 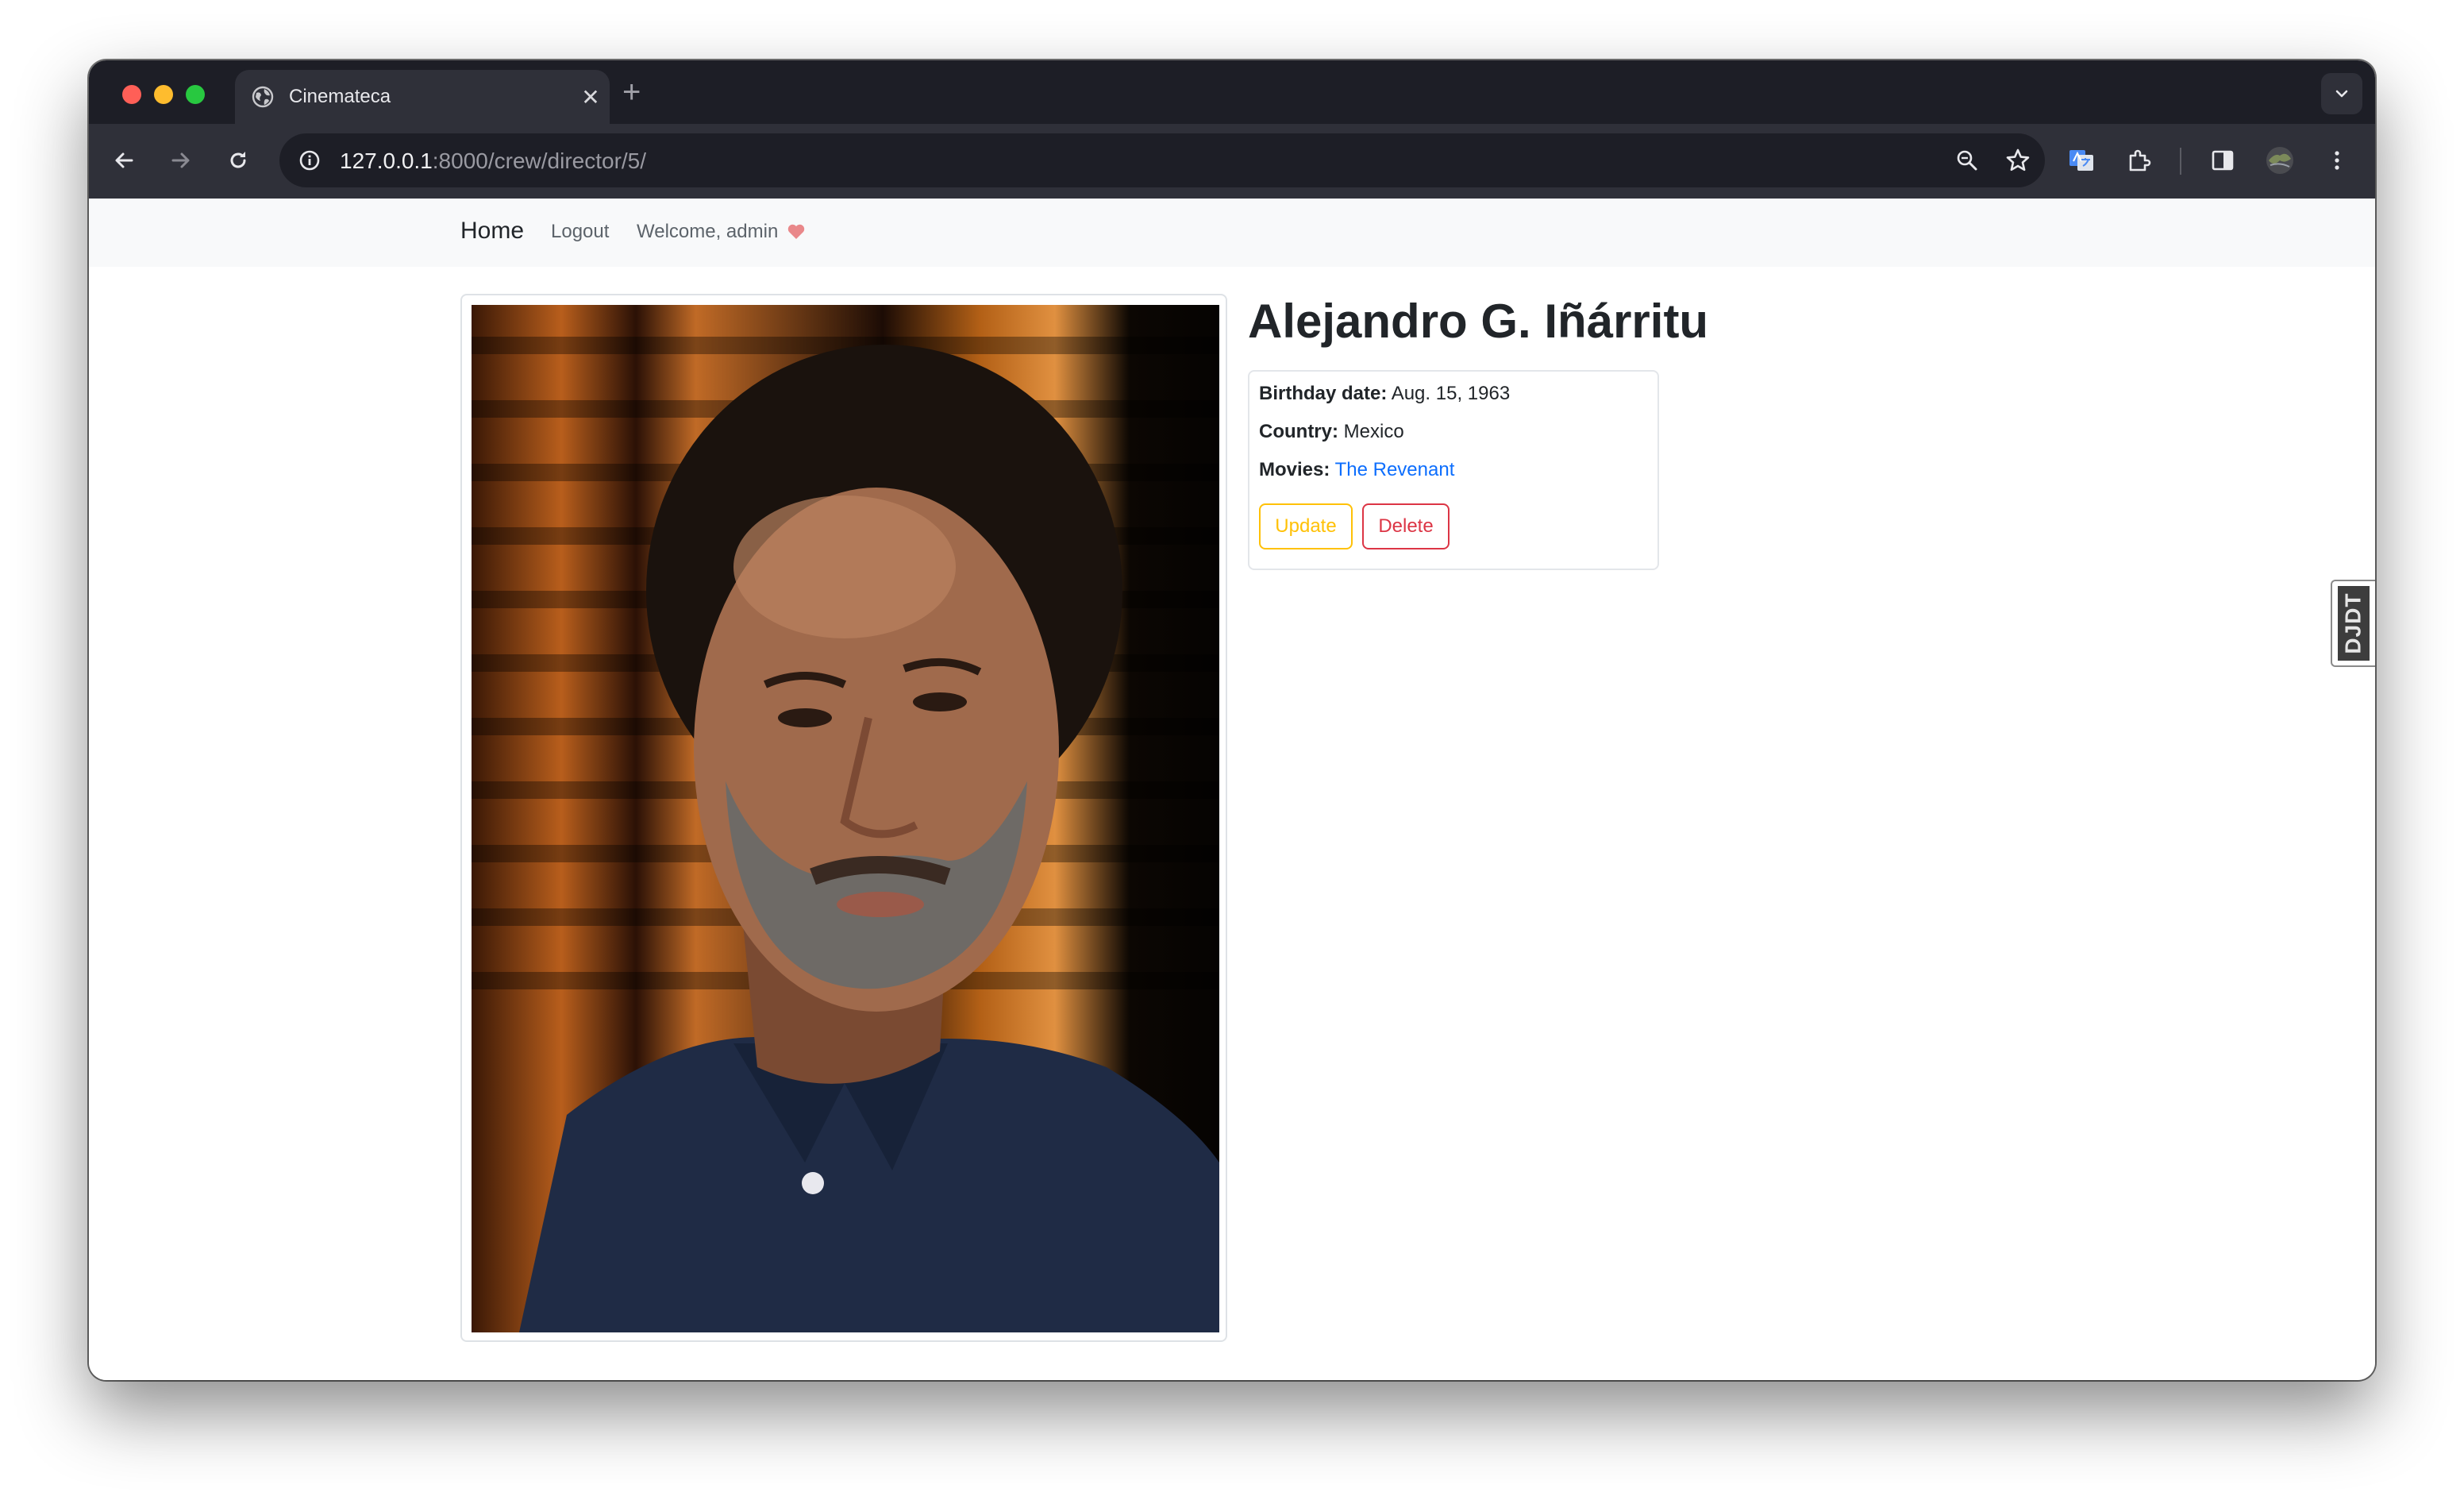 What do you see at coordinates (1298, 431) in the screenshot?
I see `country-label: Country:` at bounding box center [1298, 431].